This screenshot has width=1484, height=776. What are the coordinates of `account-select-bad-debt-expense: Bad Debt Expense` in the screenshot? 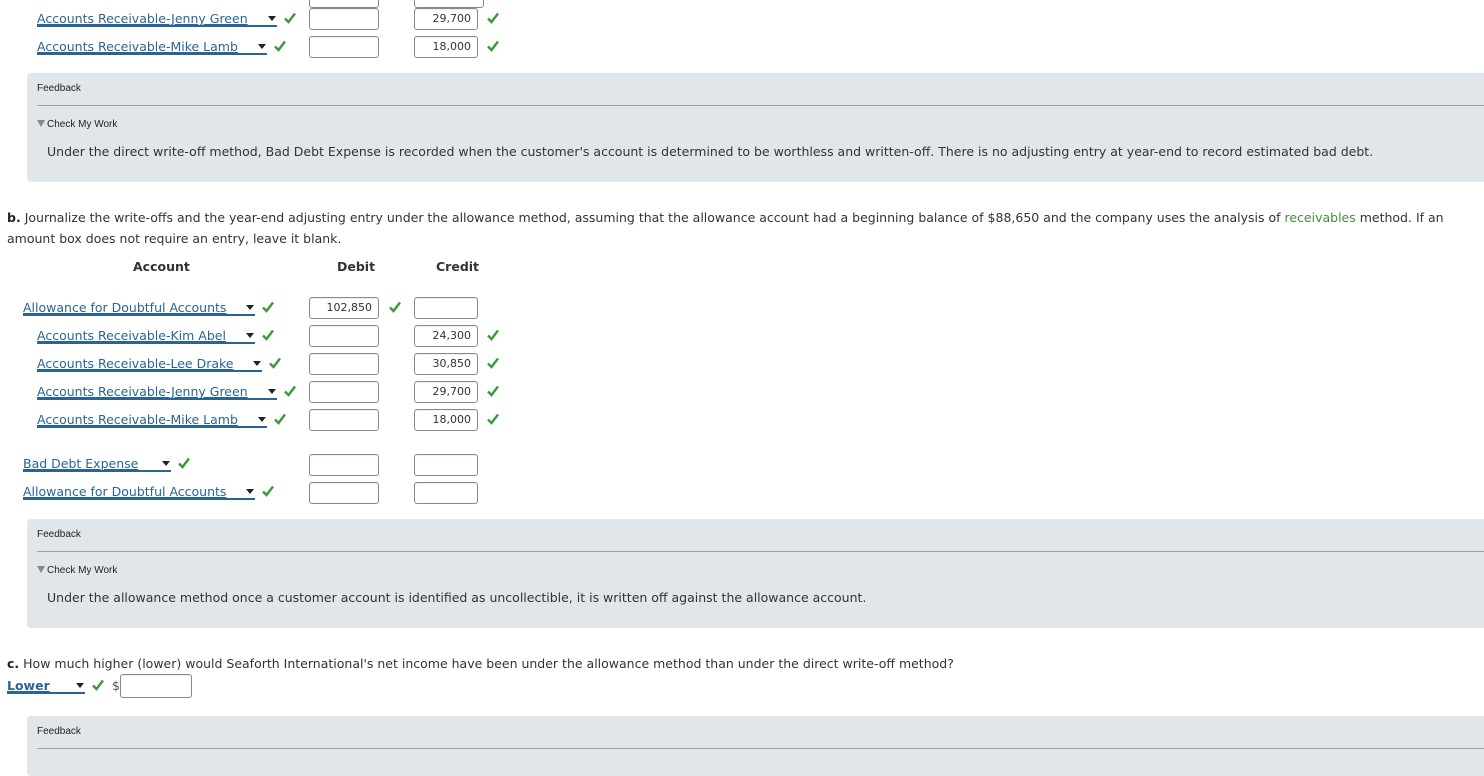 It's located at (97, 464).